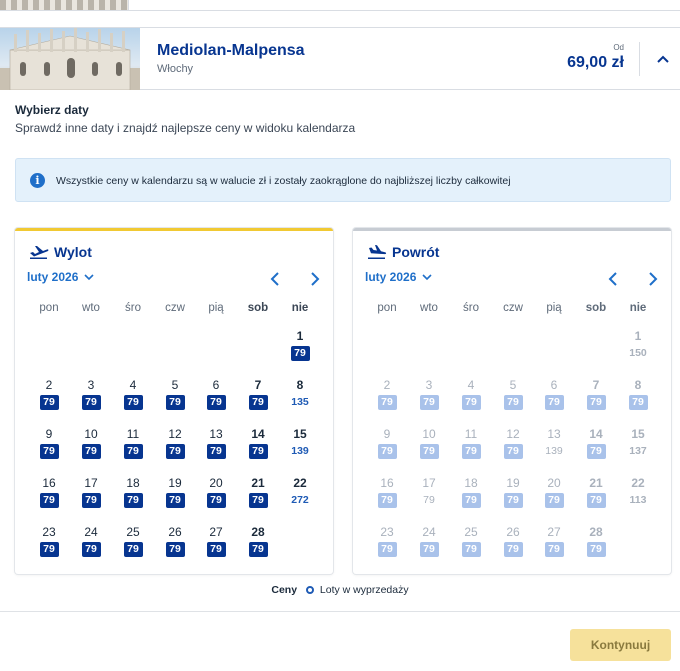 The image size is (680, 671). Describe the element at coordinates (133, 494) in the screenshot. I see `outbound-day-cell: 18 79` at that location.